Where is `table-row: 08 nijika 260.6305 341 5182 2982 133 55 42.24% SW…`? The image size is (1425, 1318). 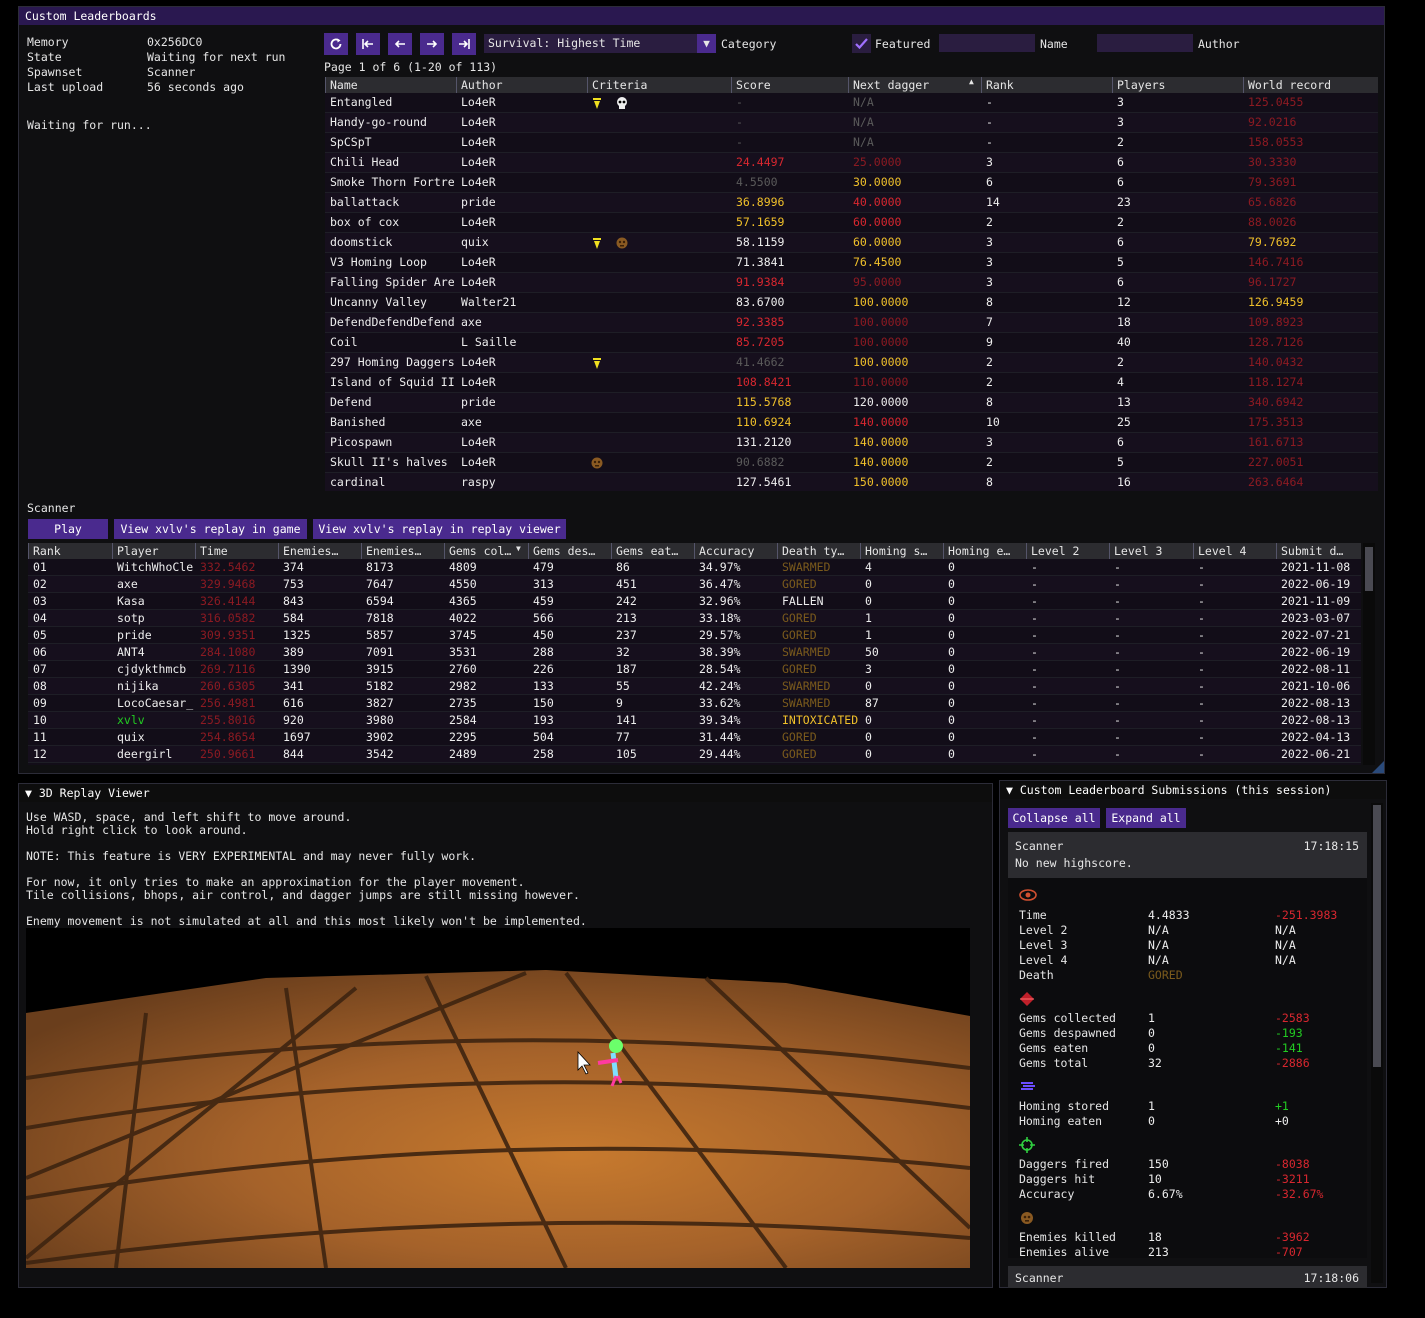
table-row: 08 nijika 260.6305 341 5182 2982 133 55 42.24% SW… is located at coordinates (694, 686).